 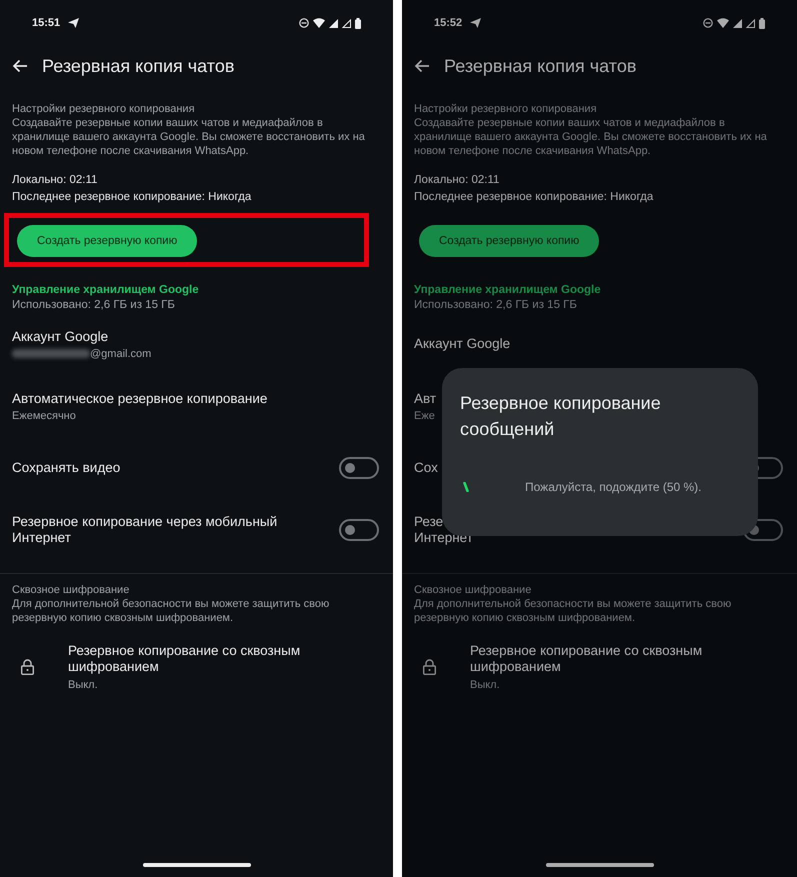 I want to click on setting-title: Автоматическое резервное копирование, so click(x=196, y=398).